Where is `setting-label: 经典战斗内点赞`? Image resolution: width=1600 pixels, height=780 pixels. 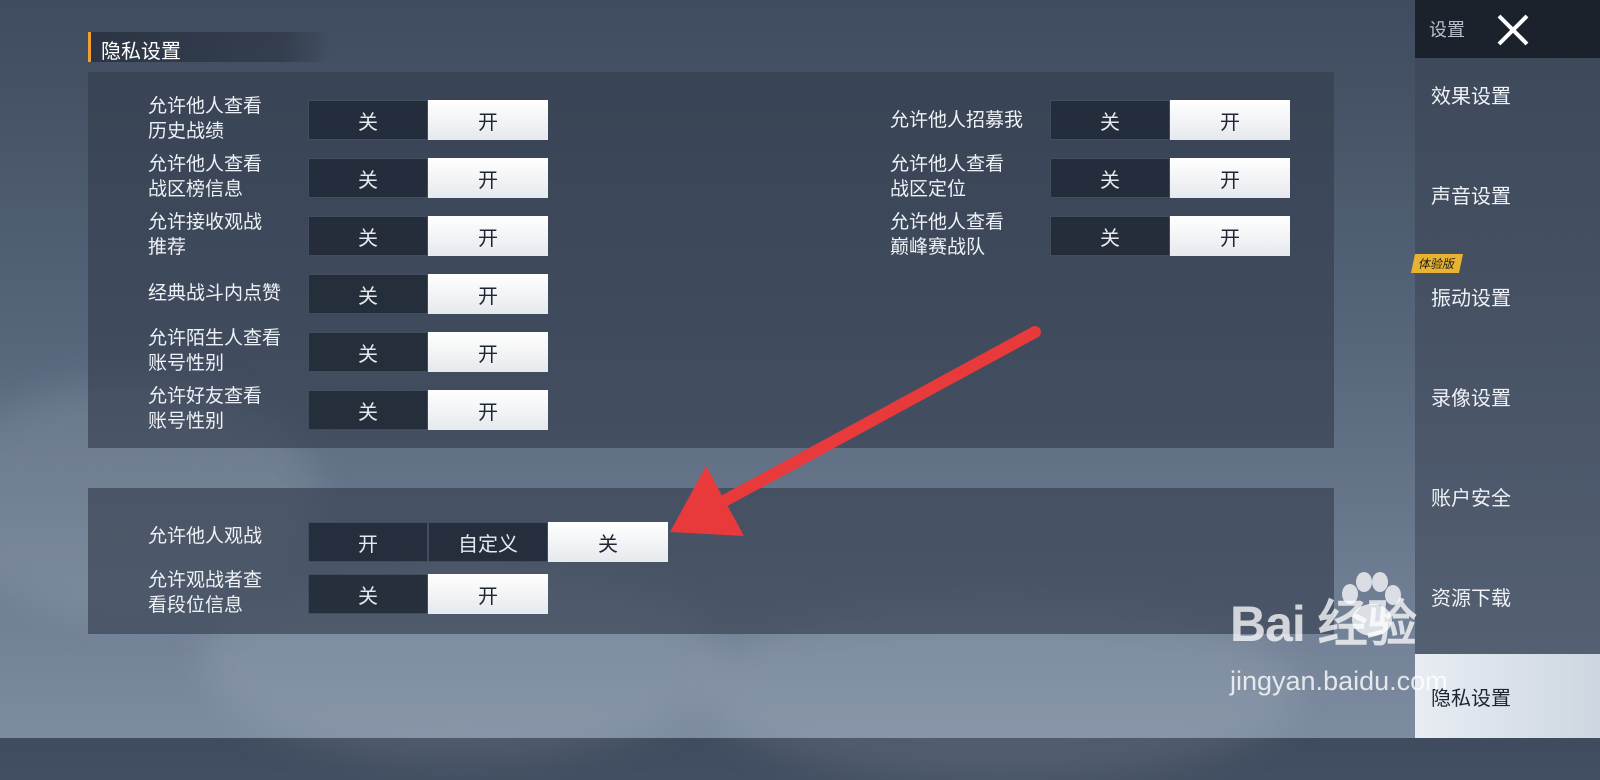 setting-label: 经典战斗内点赞 is located at coordinates (215, 293).